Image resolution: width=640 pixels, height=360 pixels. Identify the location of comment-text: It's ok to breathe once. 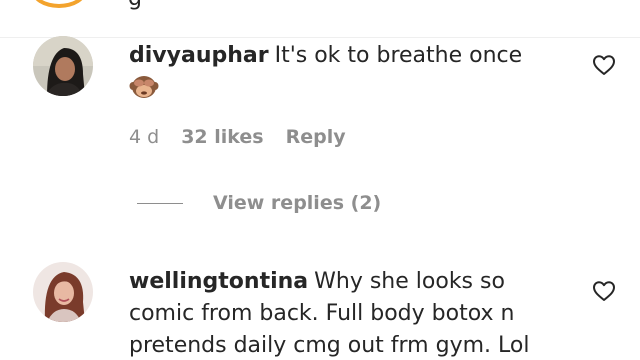
(398, 55).